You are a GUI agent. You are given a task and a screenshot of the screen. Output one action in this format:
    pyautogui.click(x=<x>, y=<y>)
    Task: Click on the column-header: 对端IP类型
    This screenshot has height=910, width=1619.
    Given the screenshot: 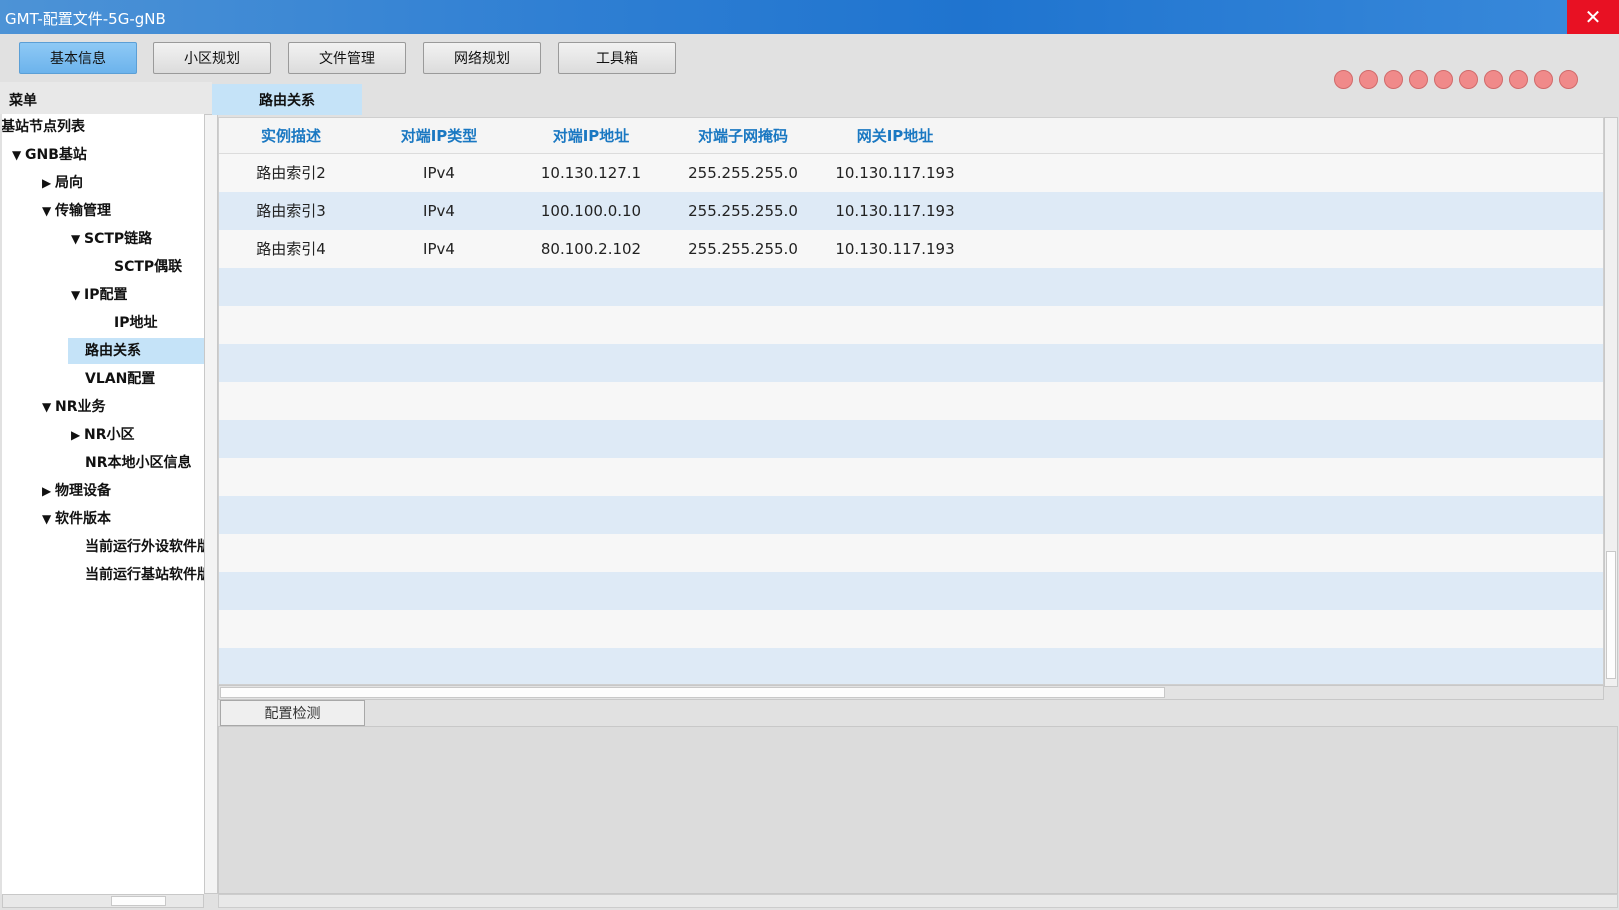 What is the action you would take?
    pyautogui.click(x=439, y=136)
    